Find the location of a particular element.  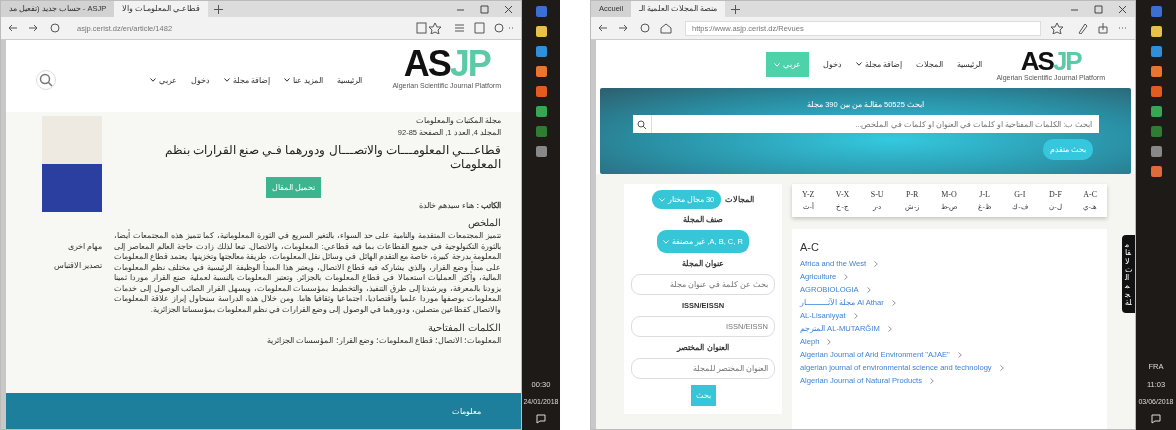

abstract-heading: الملخص is located at coordinates (484, 222).